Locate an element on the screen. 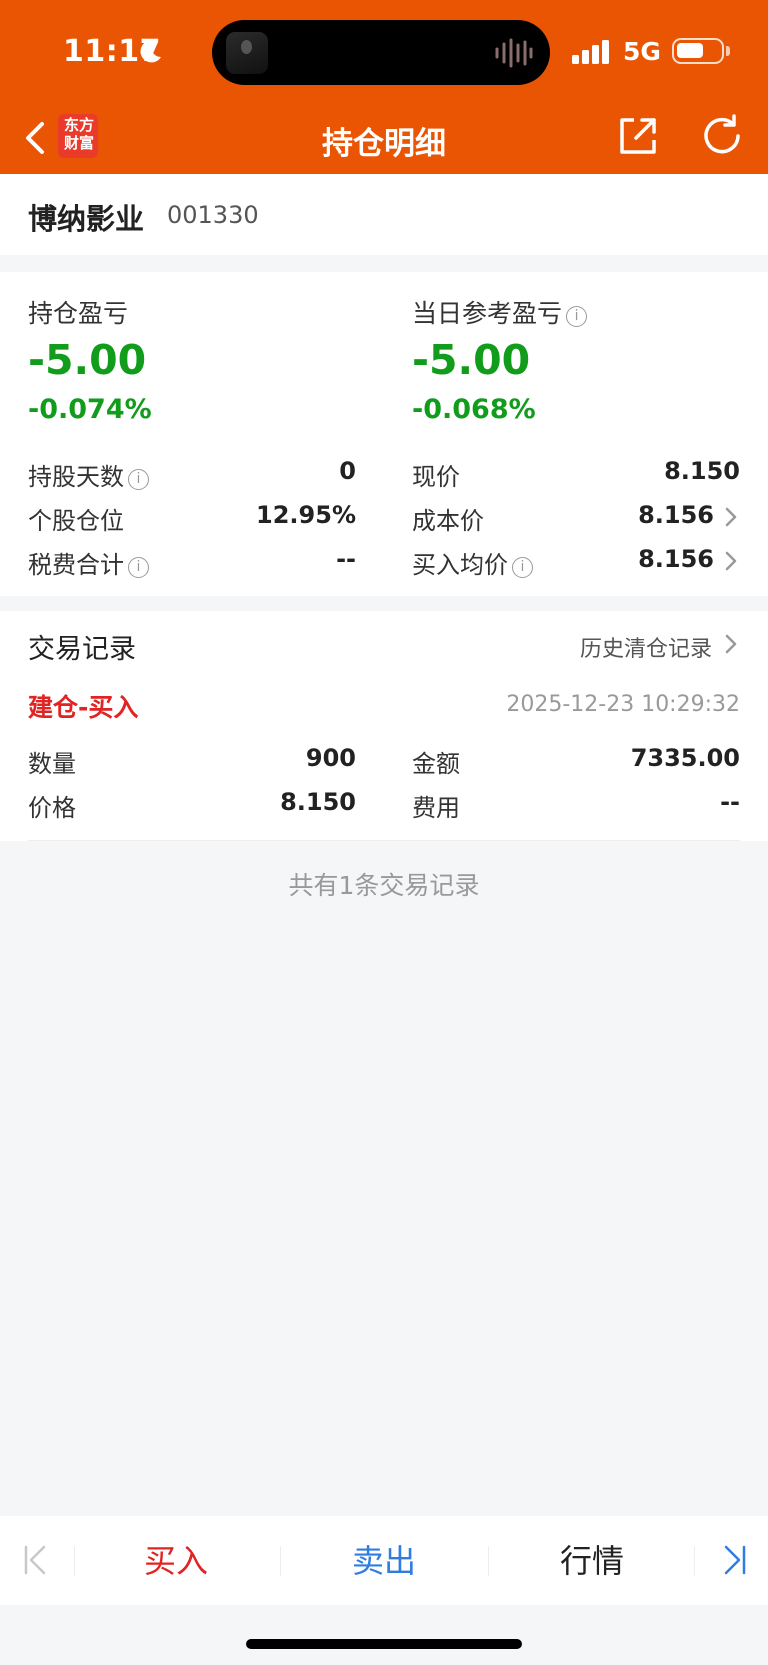 Image resolution: width=768 pixels, height=1665 pixels. buy-button: 买入 is located at coordinates (176, 1559).